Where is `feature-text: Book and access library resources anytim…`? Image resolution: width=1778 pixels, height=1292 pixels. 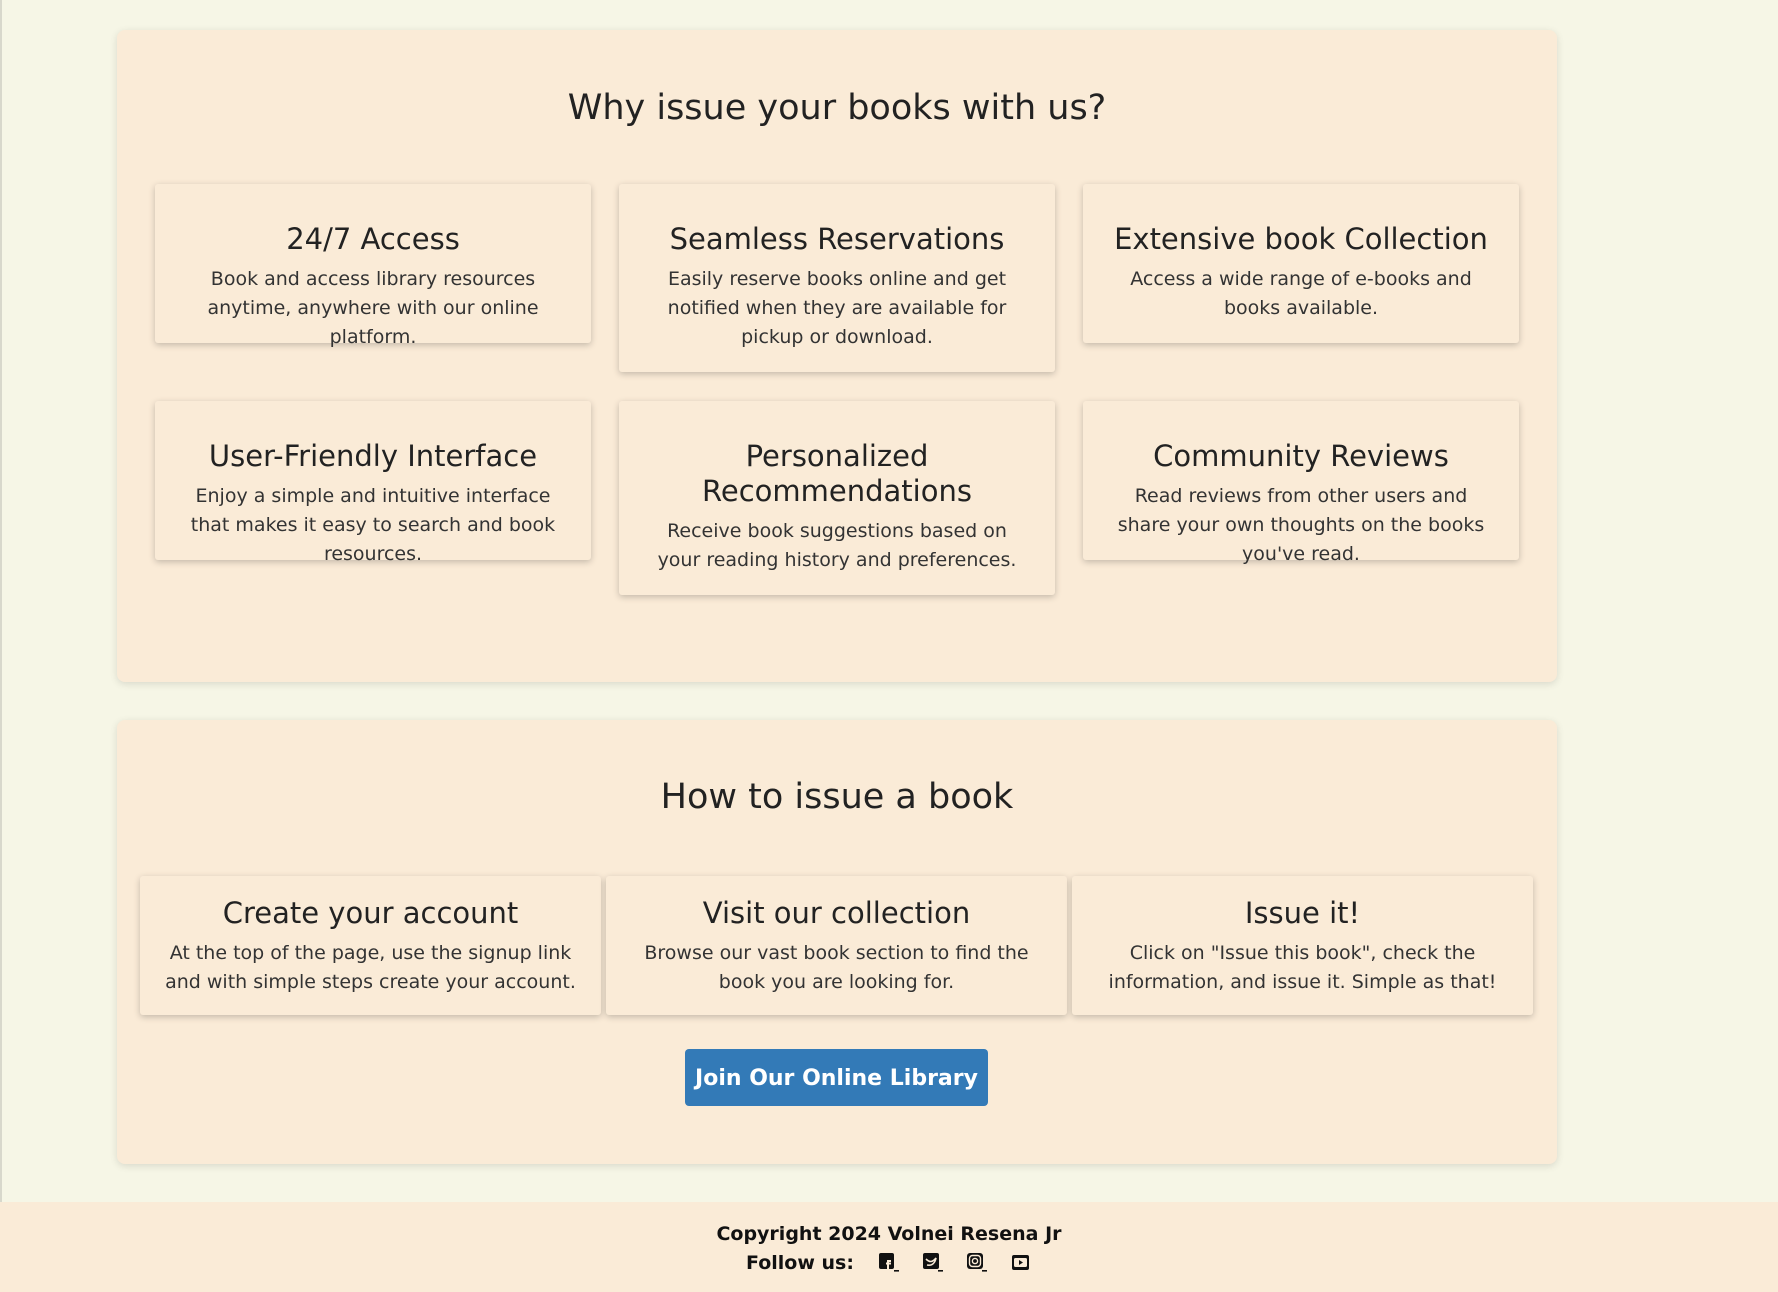 feature-text: Book and access library resources anytim… is located at coordinates (373, 308).